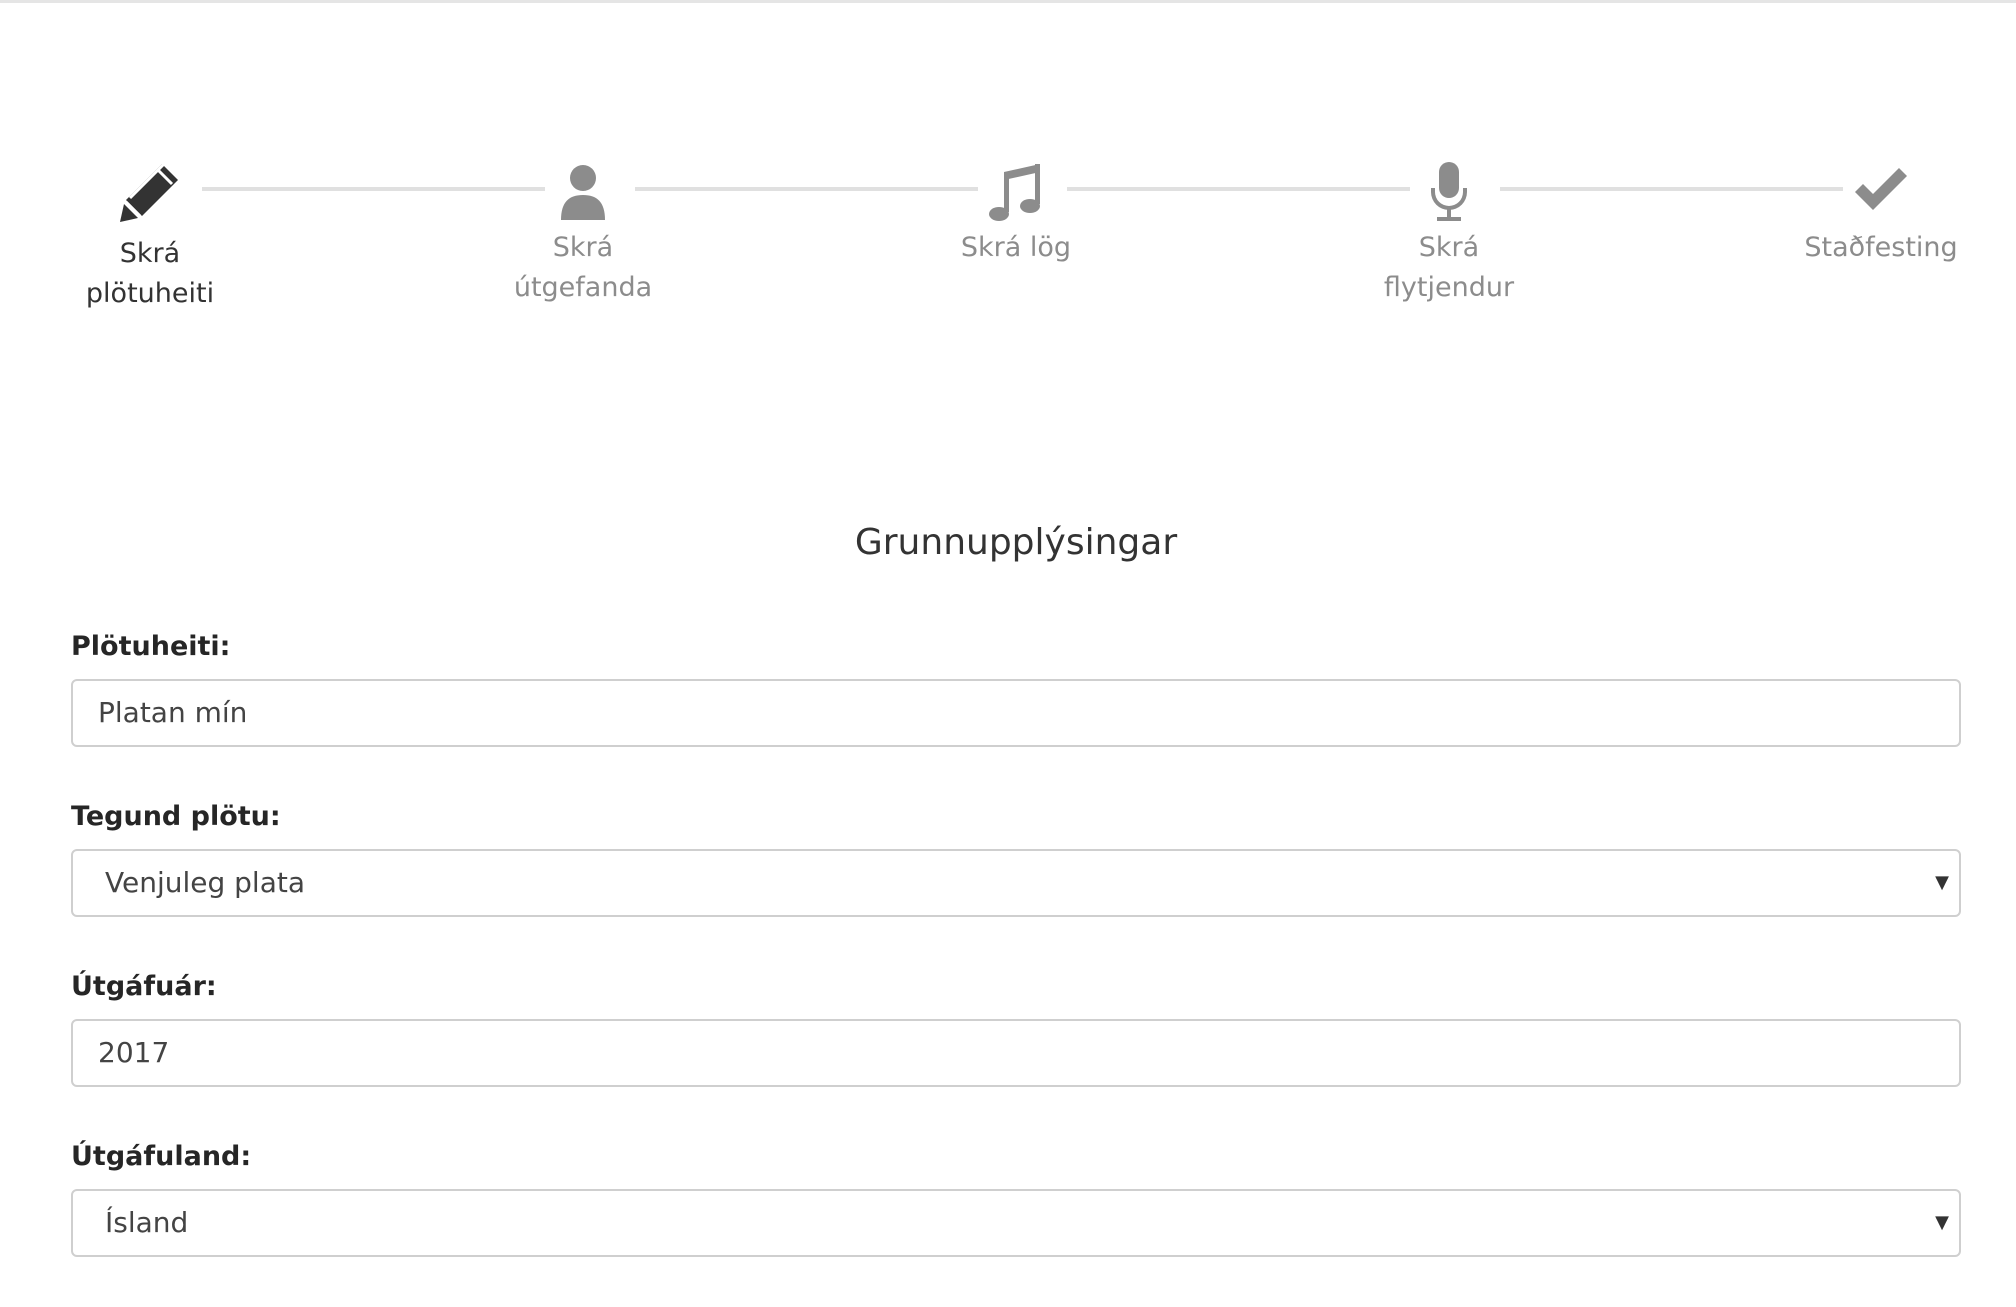  Describe the element at coordinates (1449, 287) in the screenshot. I see `step-label: flytjendur` at that location.